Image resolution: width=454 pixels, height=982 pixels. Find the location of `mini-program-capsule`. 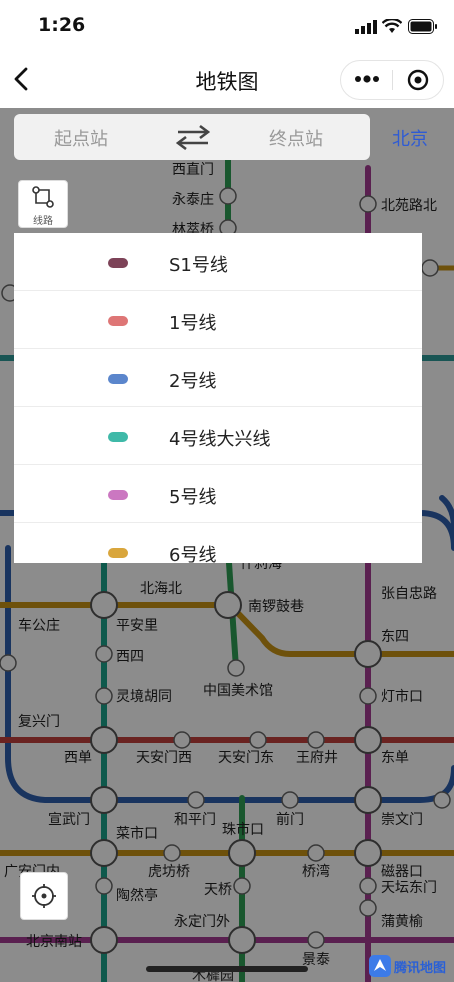

mini-program-capsule is located at coordinates (392, 80).